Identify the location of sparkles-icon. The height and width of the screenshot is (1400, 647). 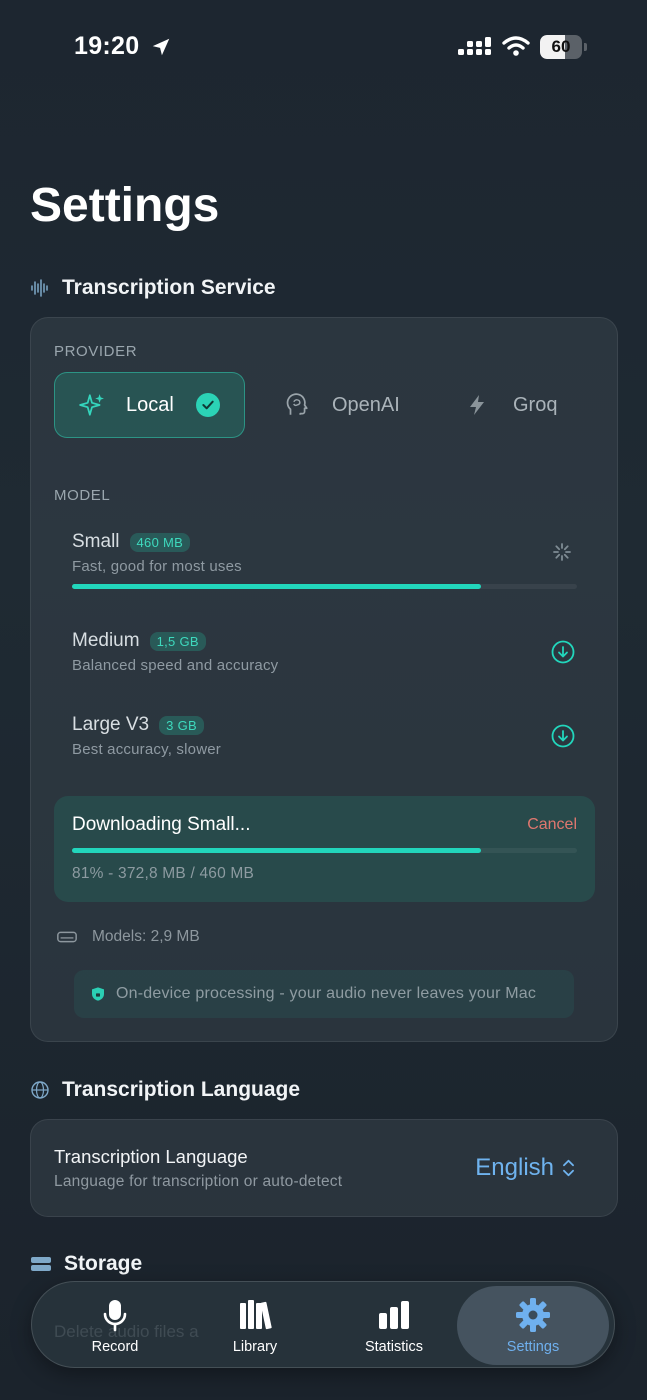
(91, 405).